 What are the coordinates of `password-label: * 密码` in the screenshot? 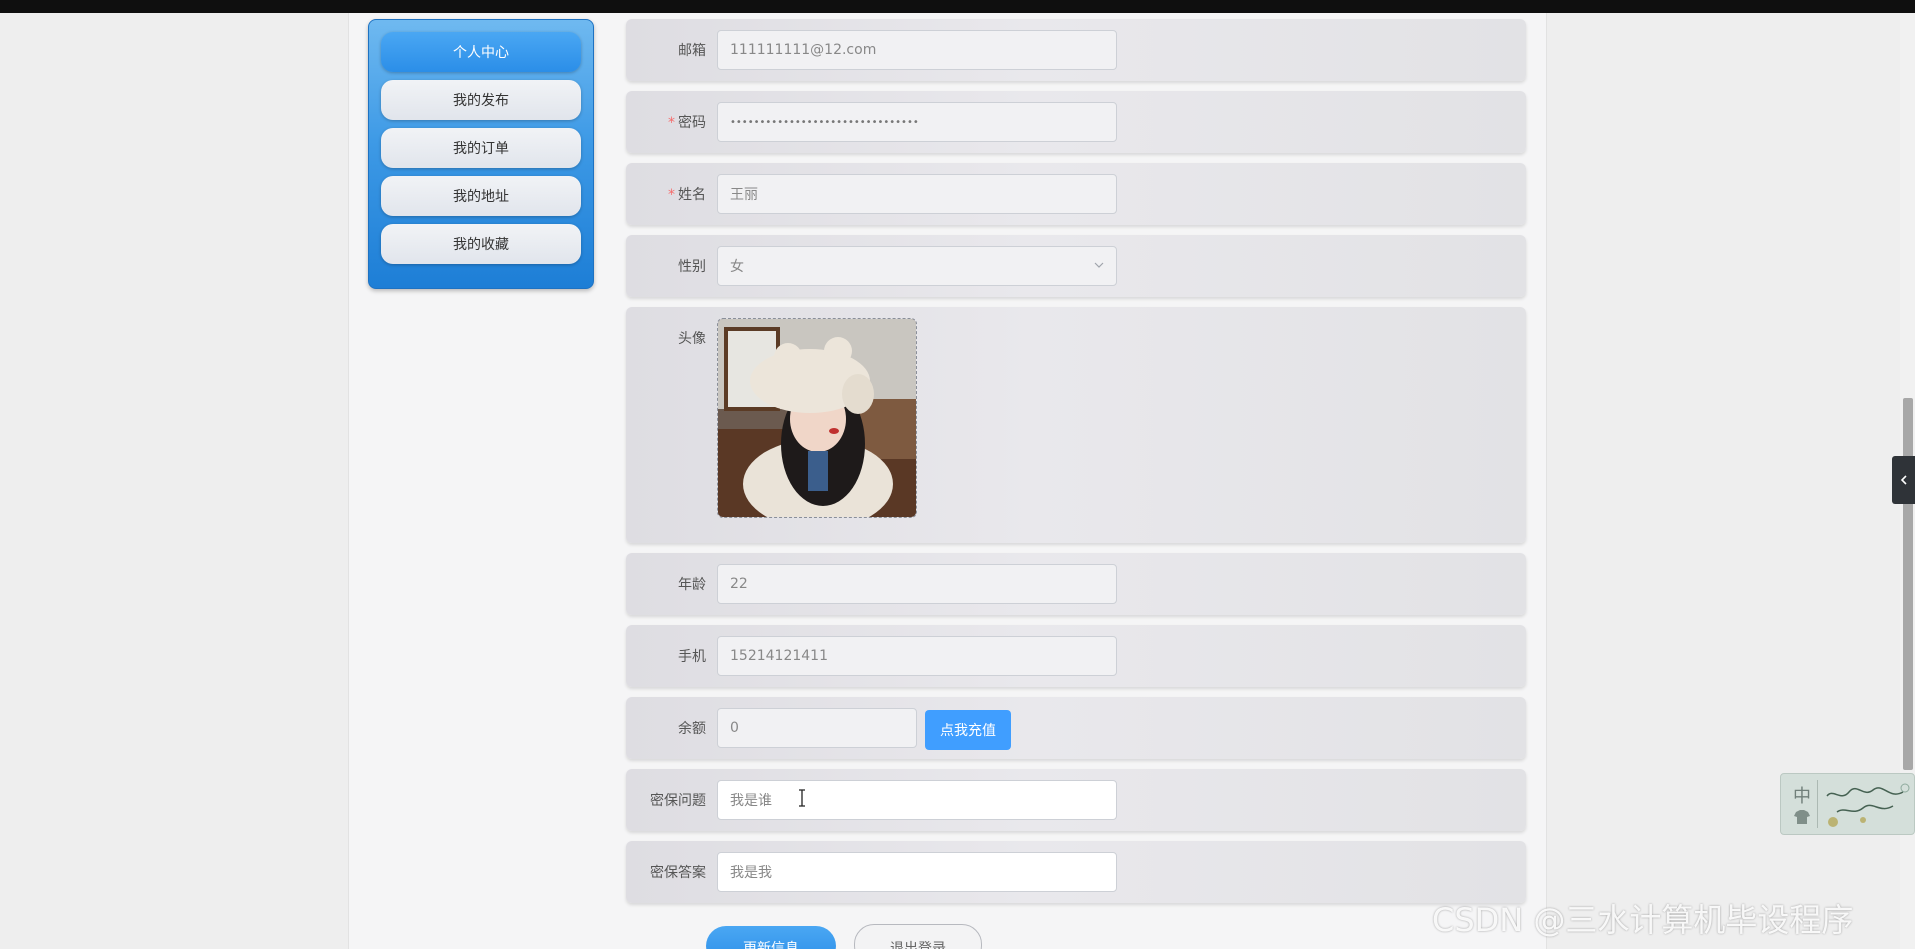 It's located at (687, 123).